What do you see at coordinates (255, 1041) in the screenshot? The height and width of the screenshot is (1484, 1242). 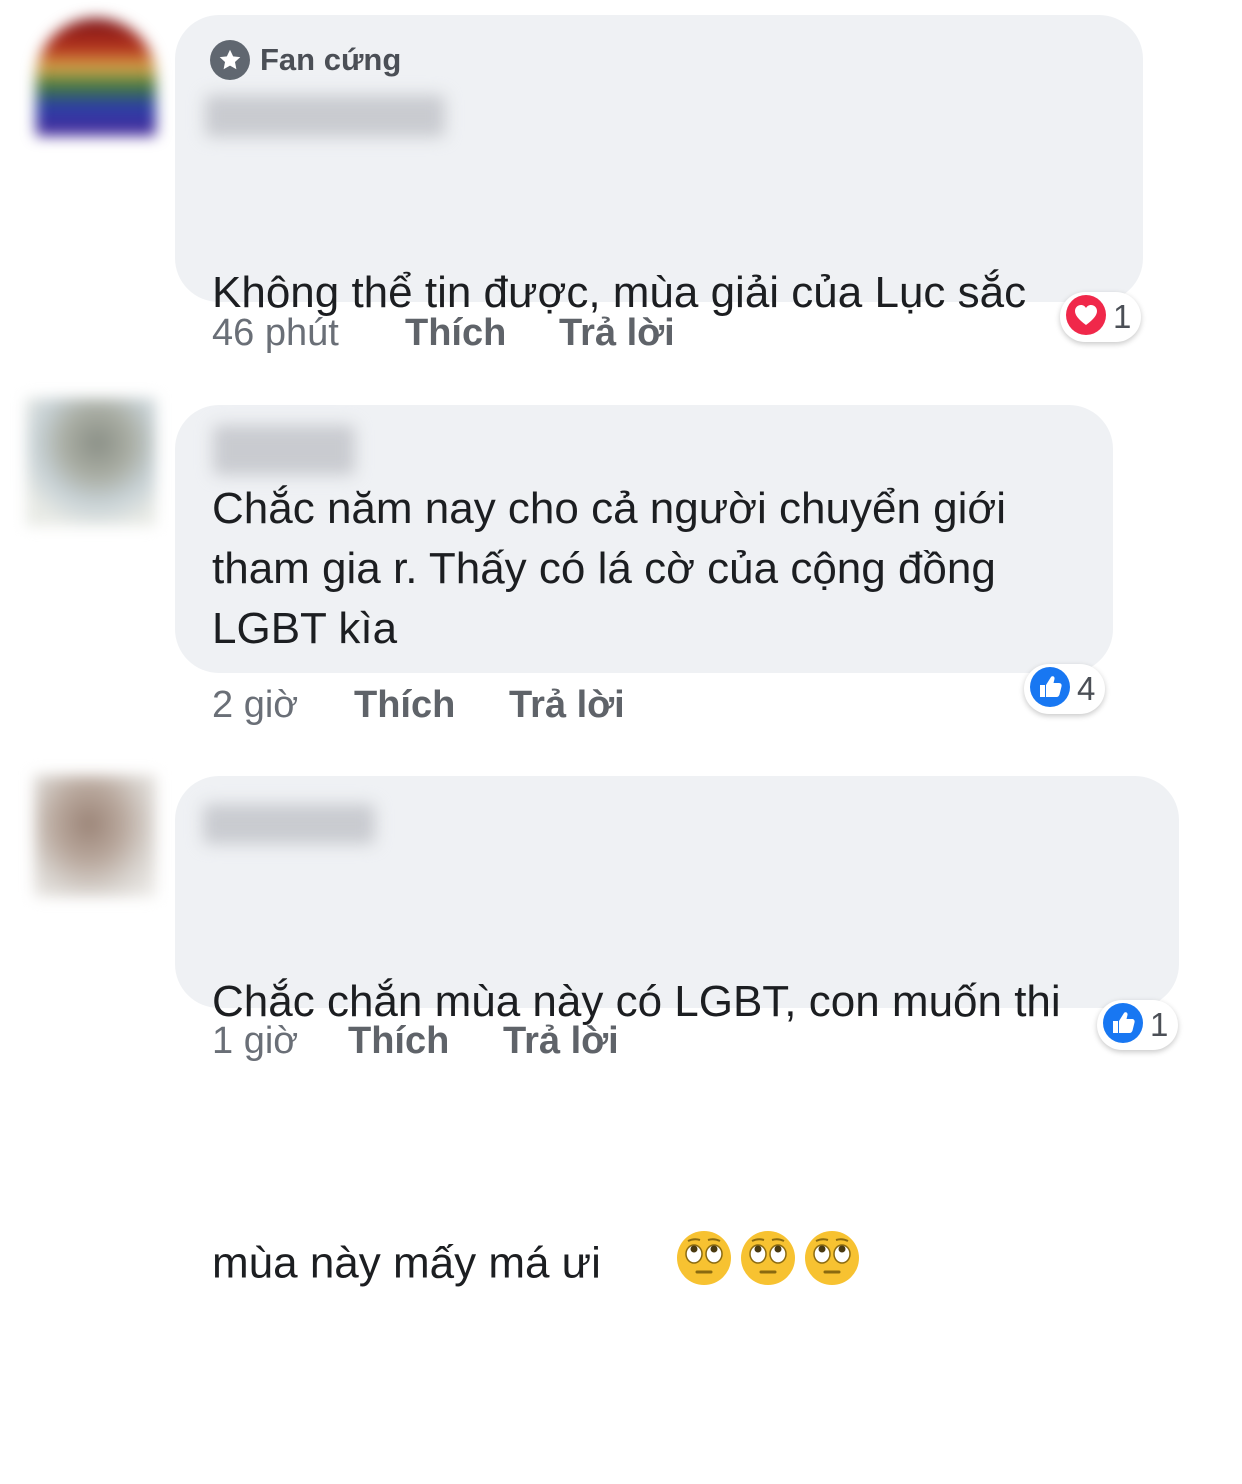 I see `comment-time: 1 giờ` at bounding box center [255, 1041].